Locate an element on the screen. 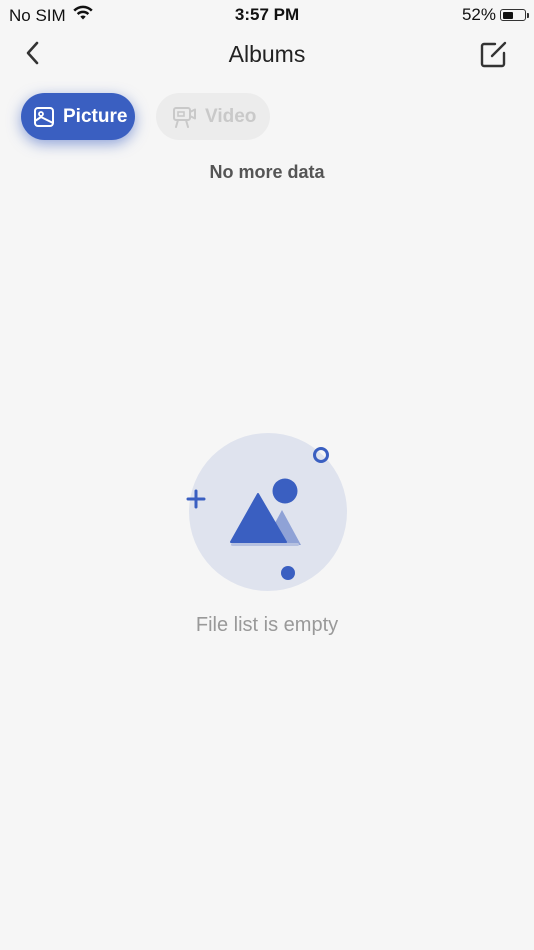  empty-state-message: File list is empty is located at coordinates (267, 625).